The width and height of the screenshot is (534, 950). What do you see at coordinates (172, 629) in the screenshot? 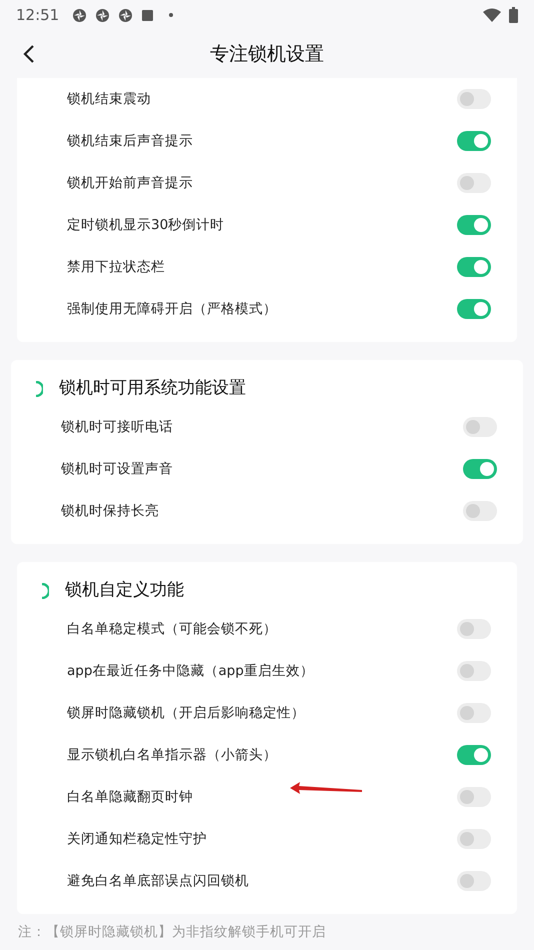
I see `setting-label: 白名单稳定模式（可能会锁不死）` at bounding box center [172, 629].